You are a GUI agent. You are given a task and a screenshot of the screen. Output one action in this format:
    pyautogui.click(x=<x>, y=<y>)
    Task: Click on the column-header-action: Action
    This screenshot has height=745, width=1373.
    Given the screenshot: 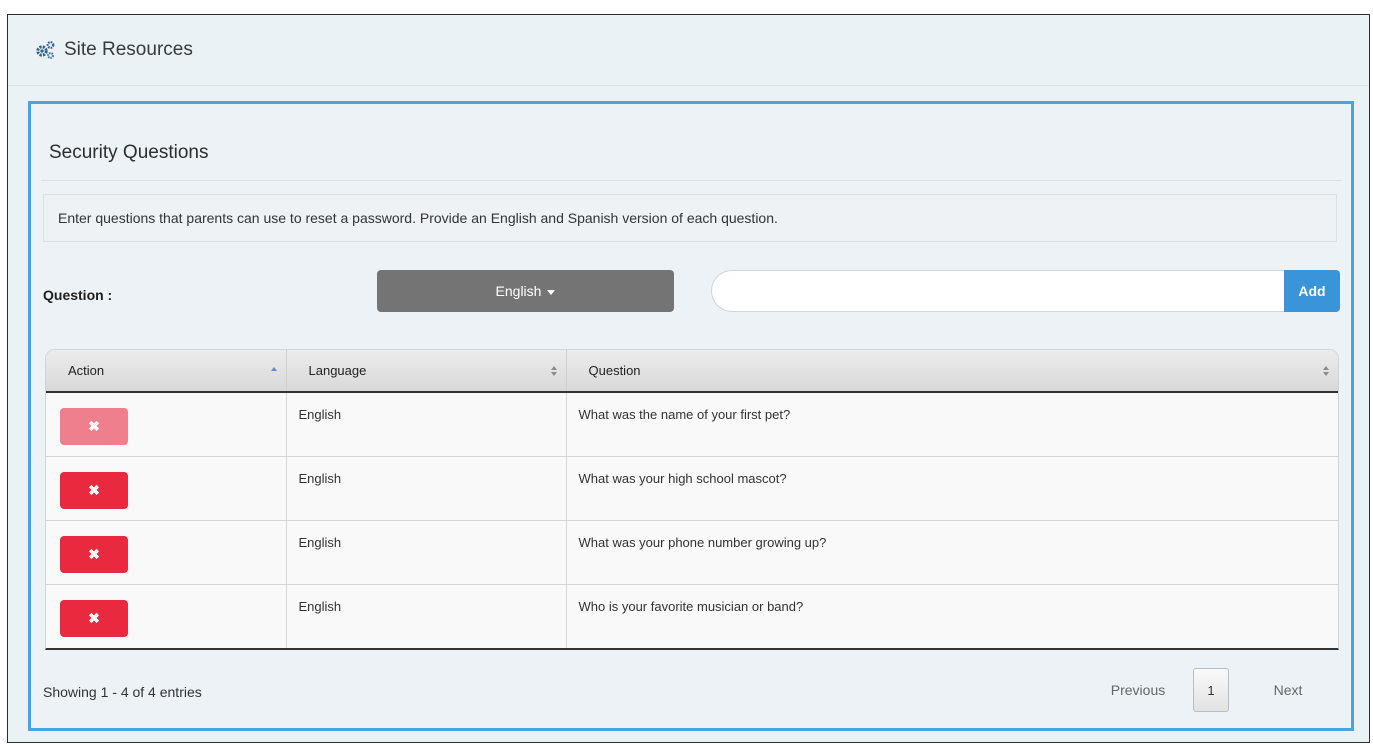 What is the action you would take?
    pyautogui.click(x=166, y=371)
    